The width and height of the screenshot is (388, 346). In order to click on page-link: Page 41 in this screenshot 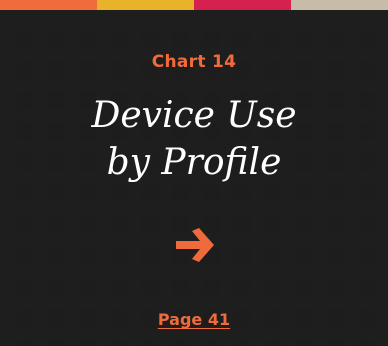, I will do `click(194, 319)`.